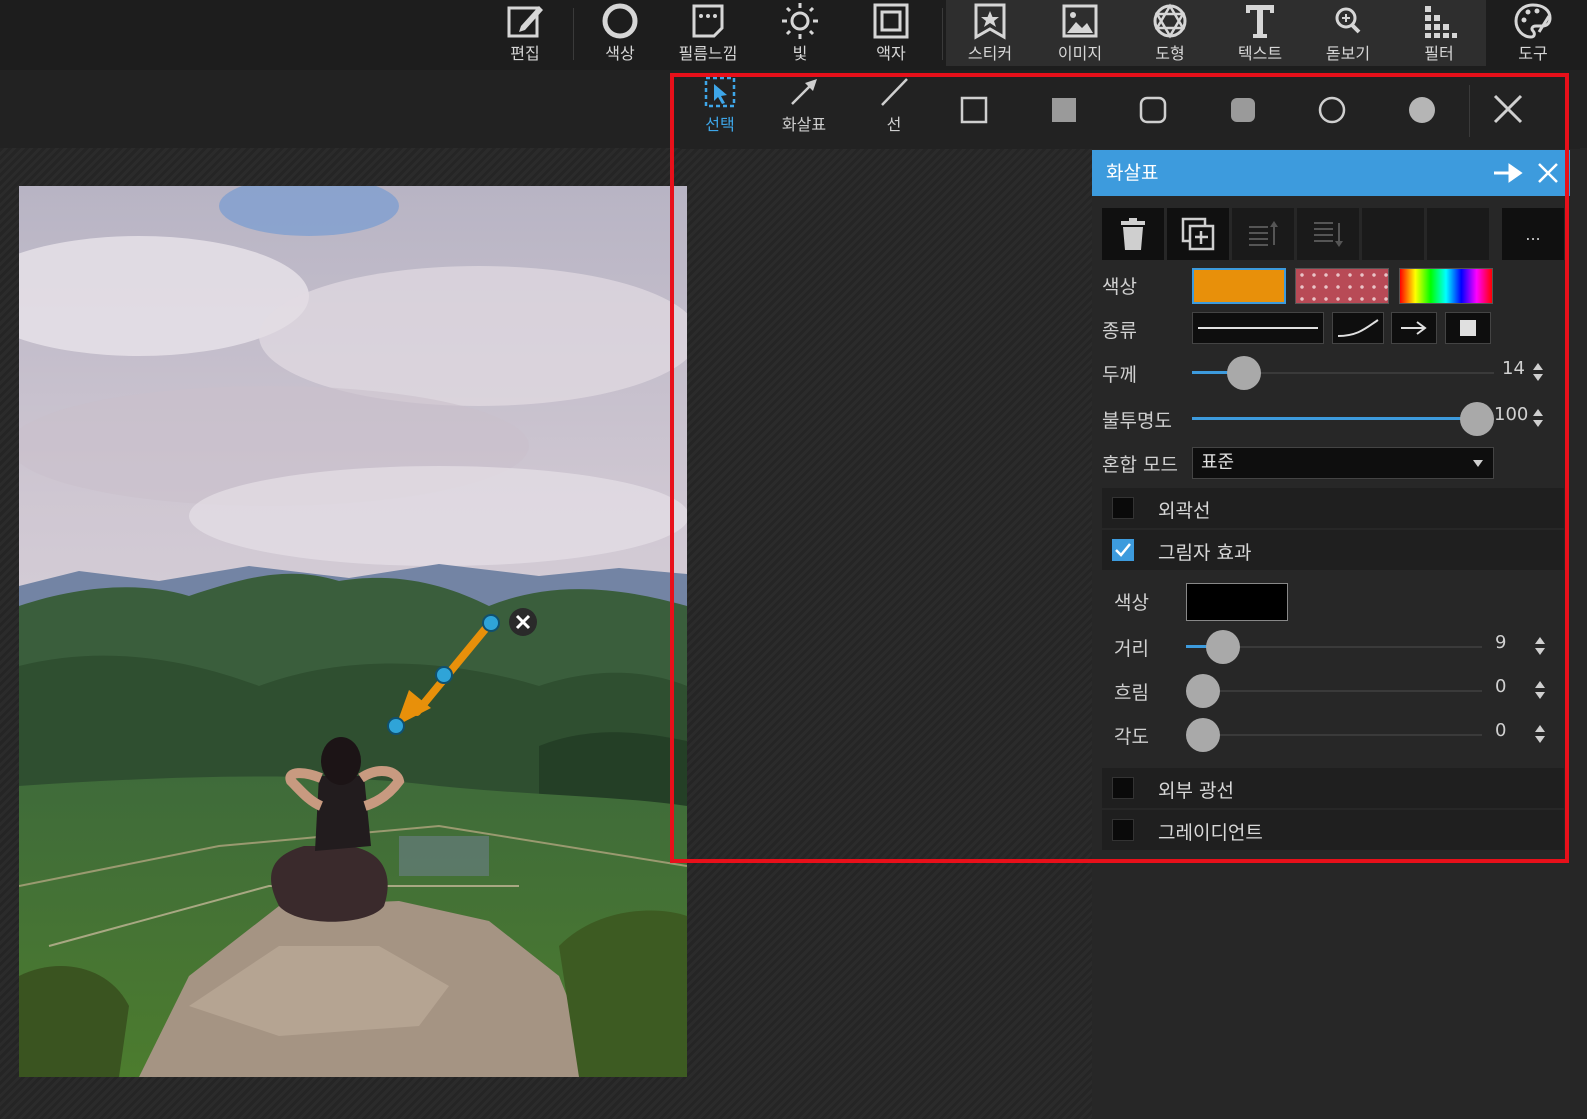 The height and width of the screenshot is (1119, 1587). I want to click on shadow-blur-spinner-icon, so click(1540, 690).